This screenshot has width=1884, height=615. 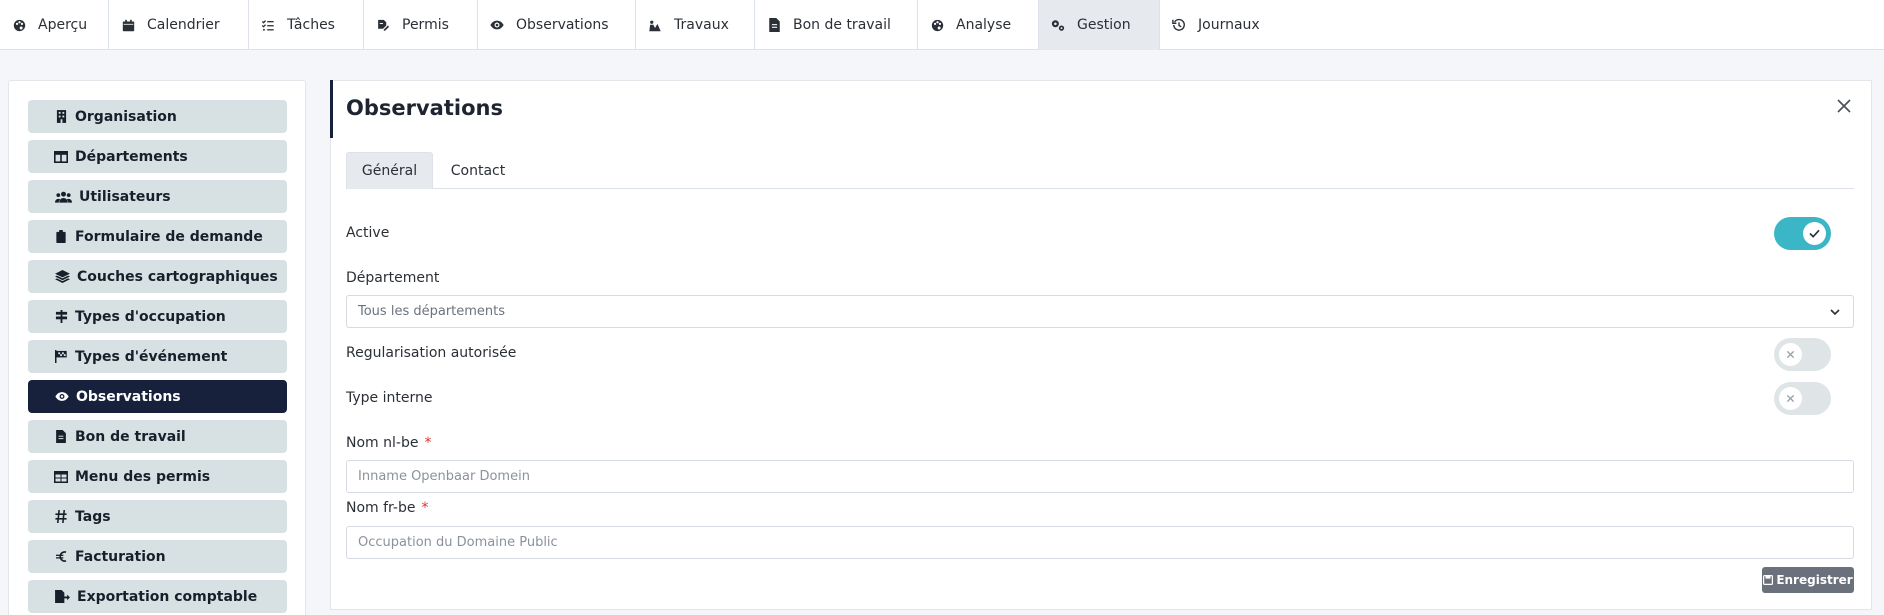 I want to click on tab-permis: Permis, so click(x=421, y=25).